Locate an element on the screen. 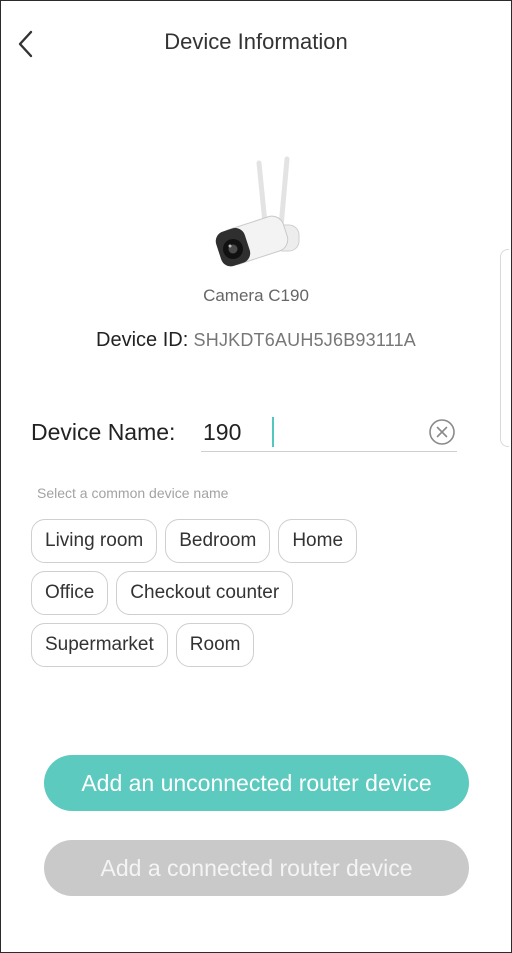 The height and width of the screenshot is (953, 512). chip-row: Living room Bedroom Home is located at coordinates (261, 541).